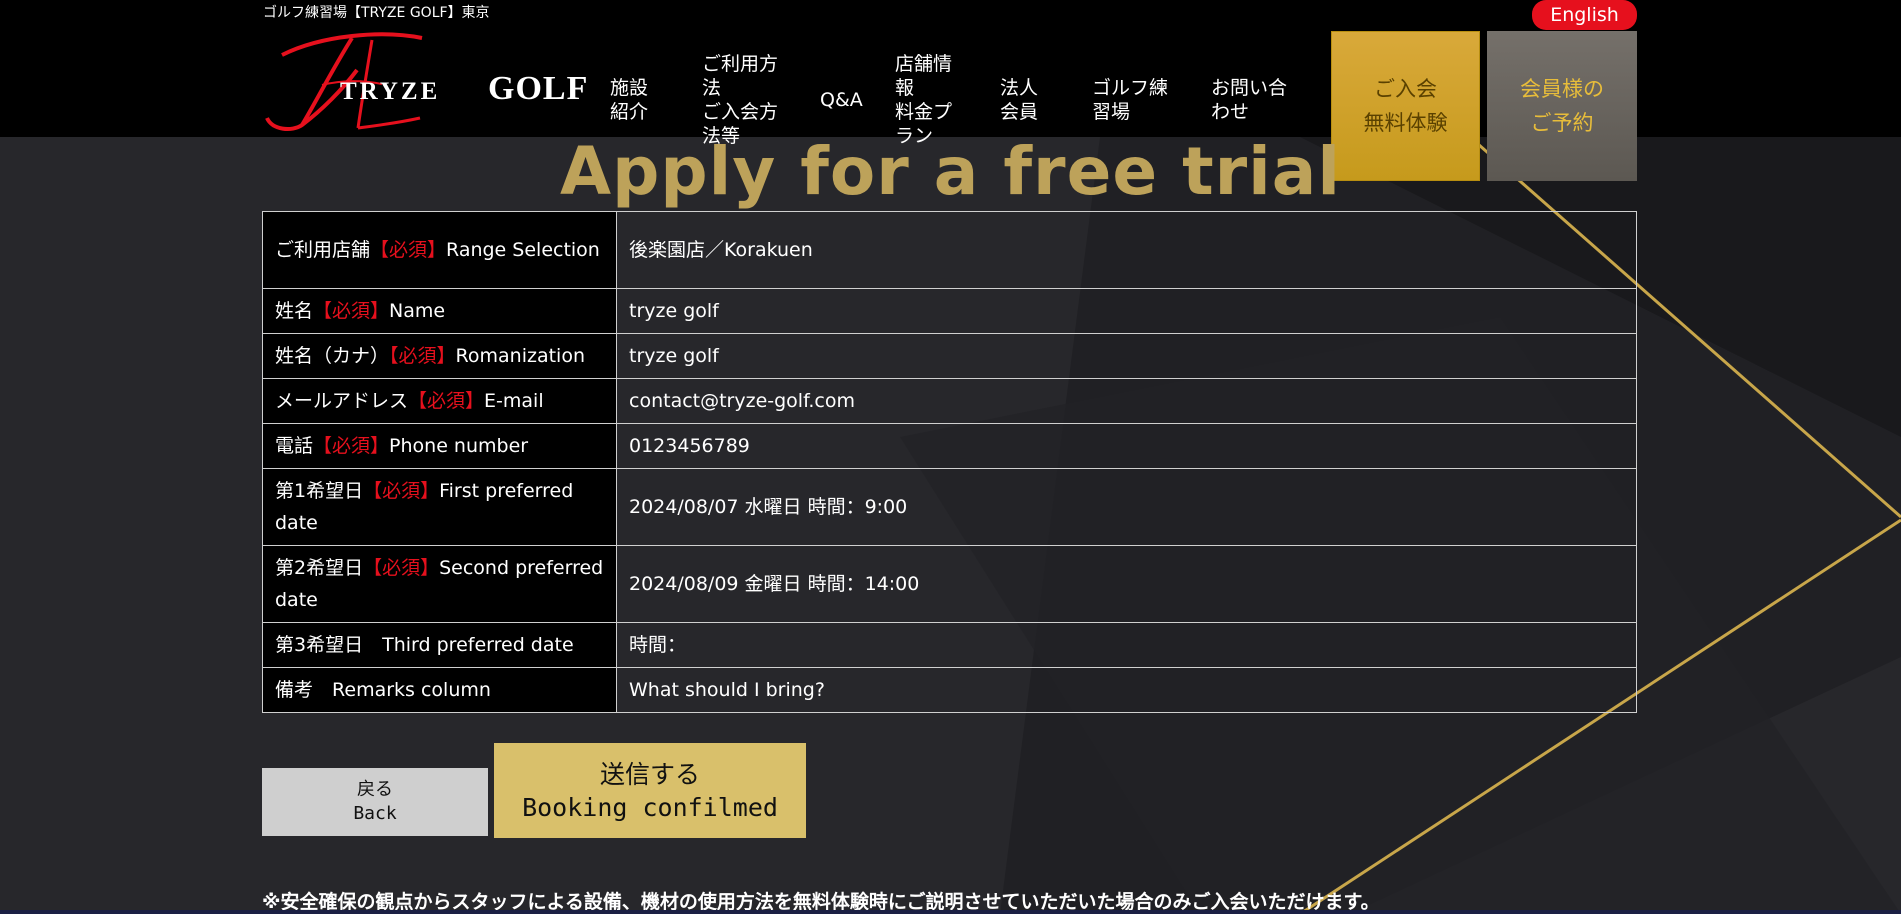 The height and width of the screenshot is (914, 1901). I want to click on form-row: 備考 Remarks column What should I bring?, so click(949, 690).